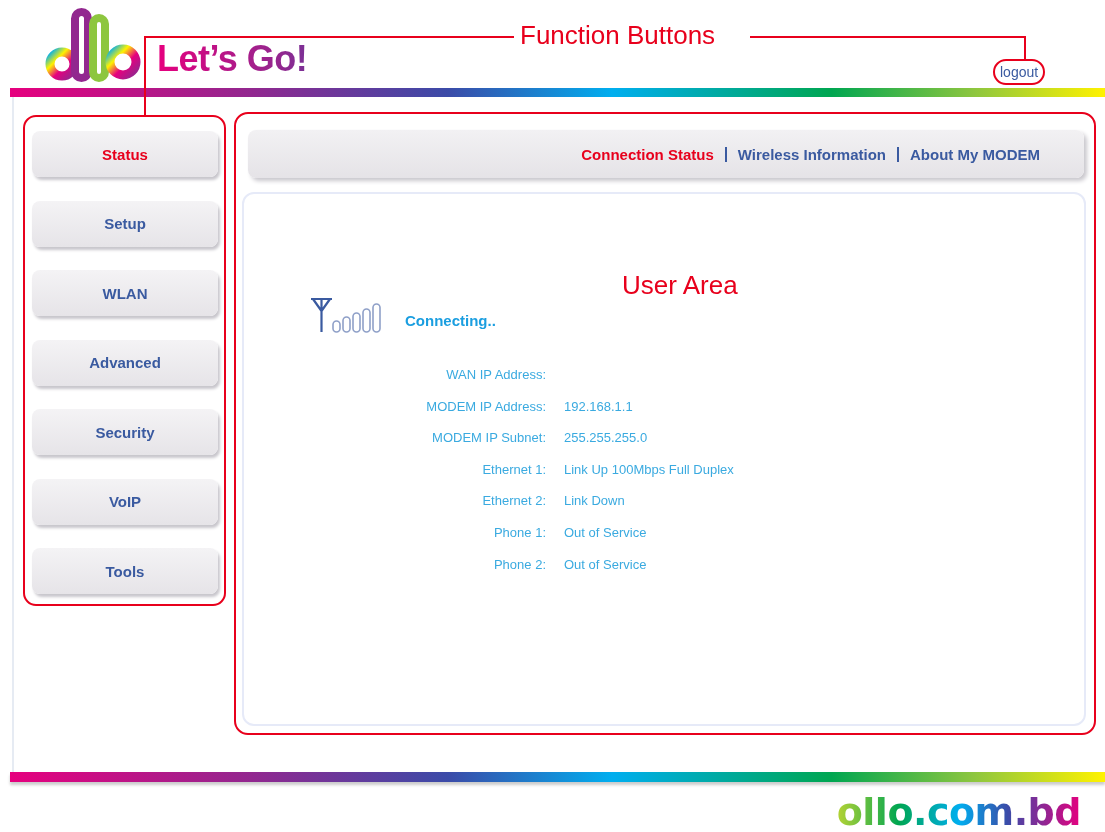 The image size is (1105, 832). Describe the element at coordinates (811, 154) in the screenshot. I see `tab-link: Wireless Information` at that location.